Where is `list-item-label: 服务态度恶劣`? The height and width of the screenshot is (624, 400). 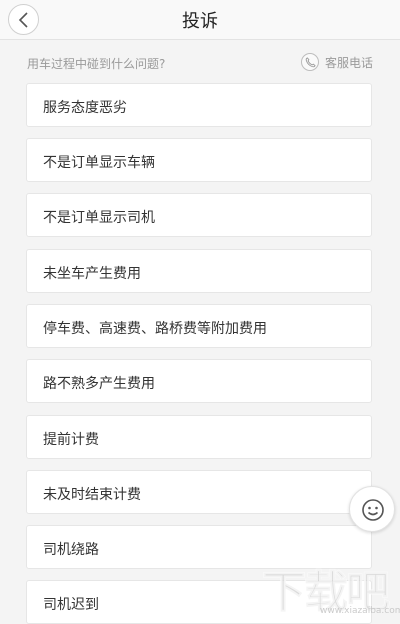 list-item-label: 服务态度恶劣 is located at coordinates (85, 108).